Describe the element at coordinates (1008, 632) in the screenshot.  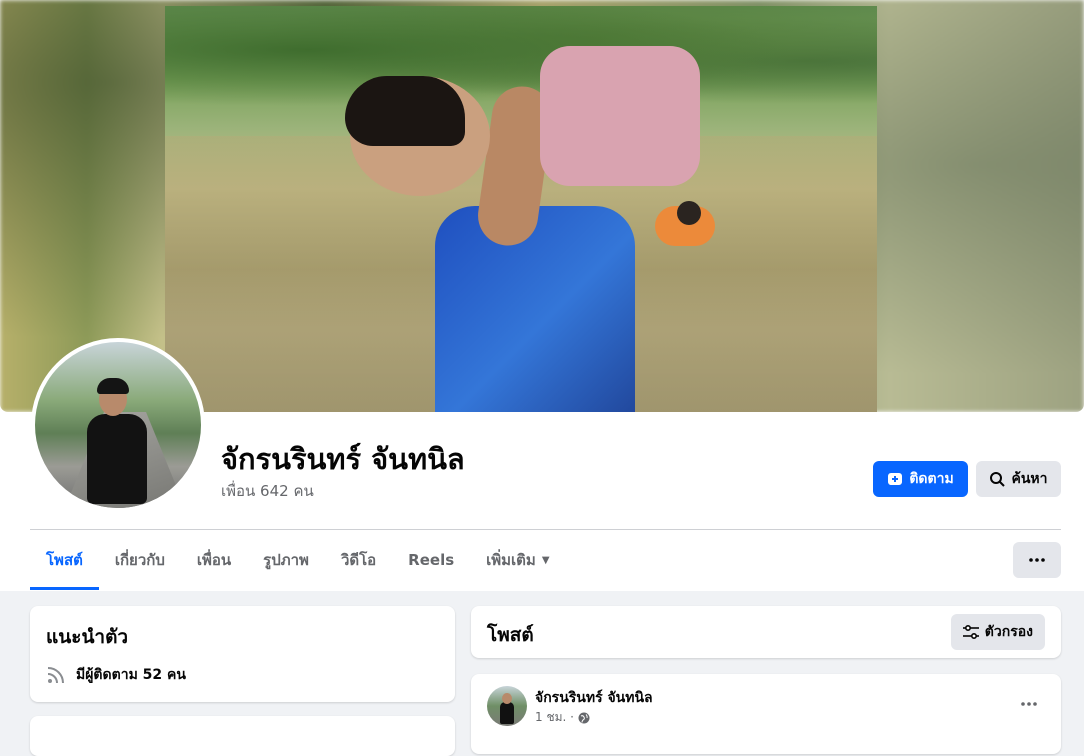
I see `filter-button-label: ตัวกรอง` at that location.